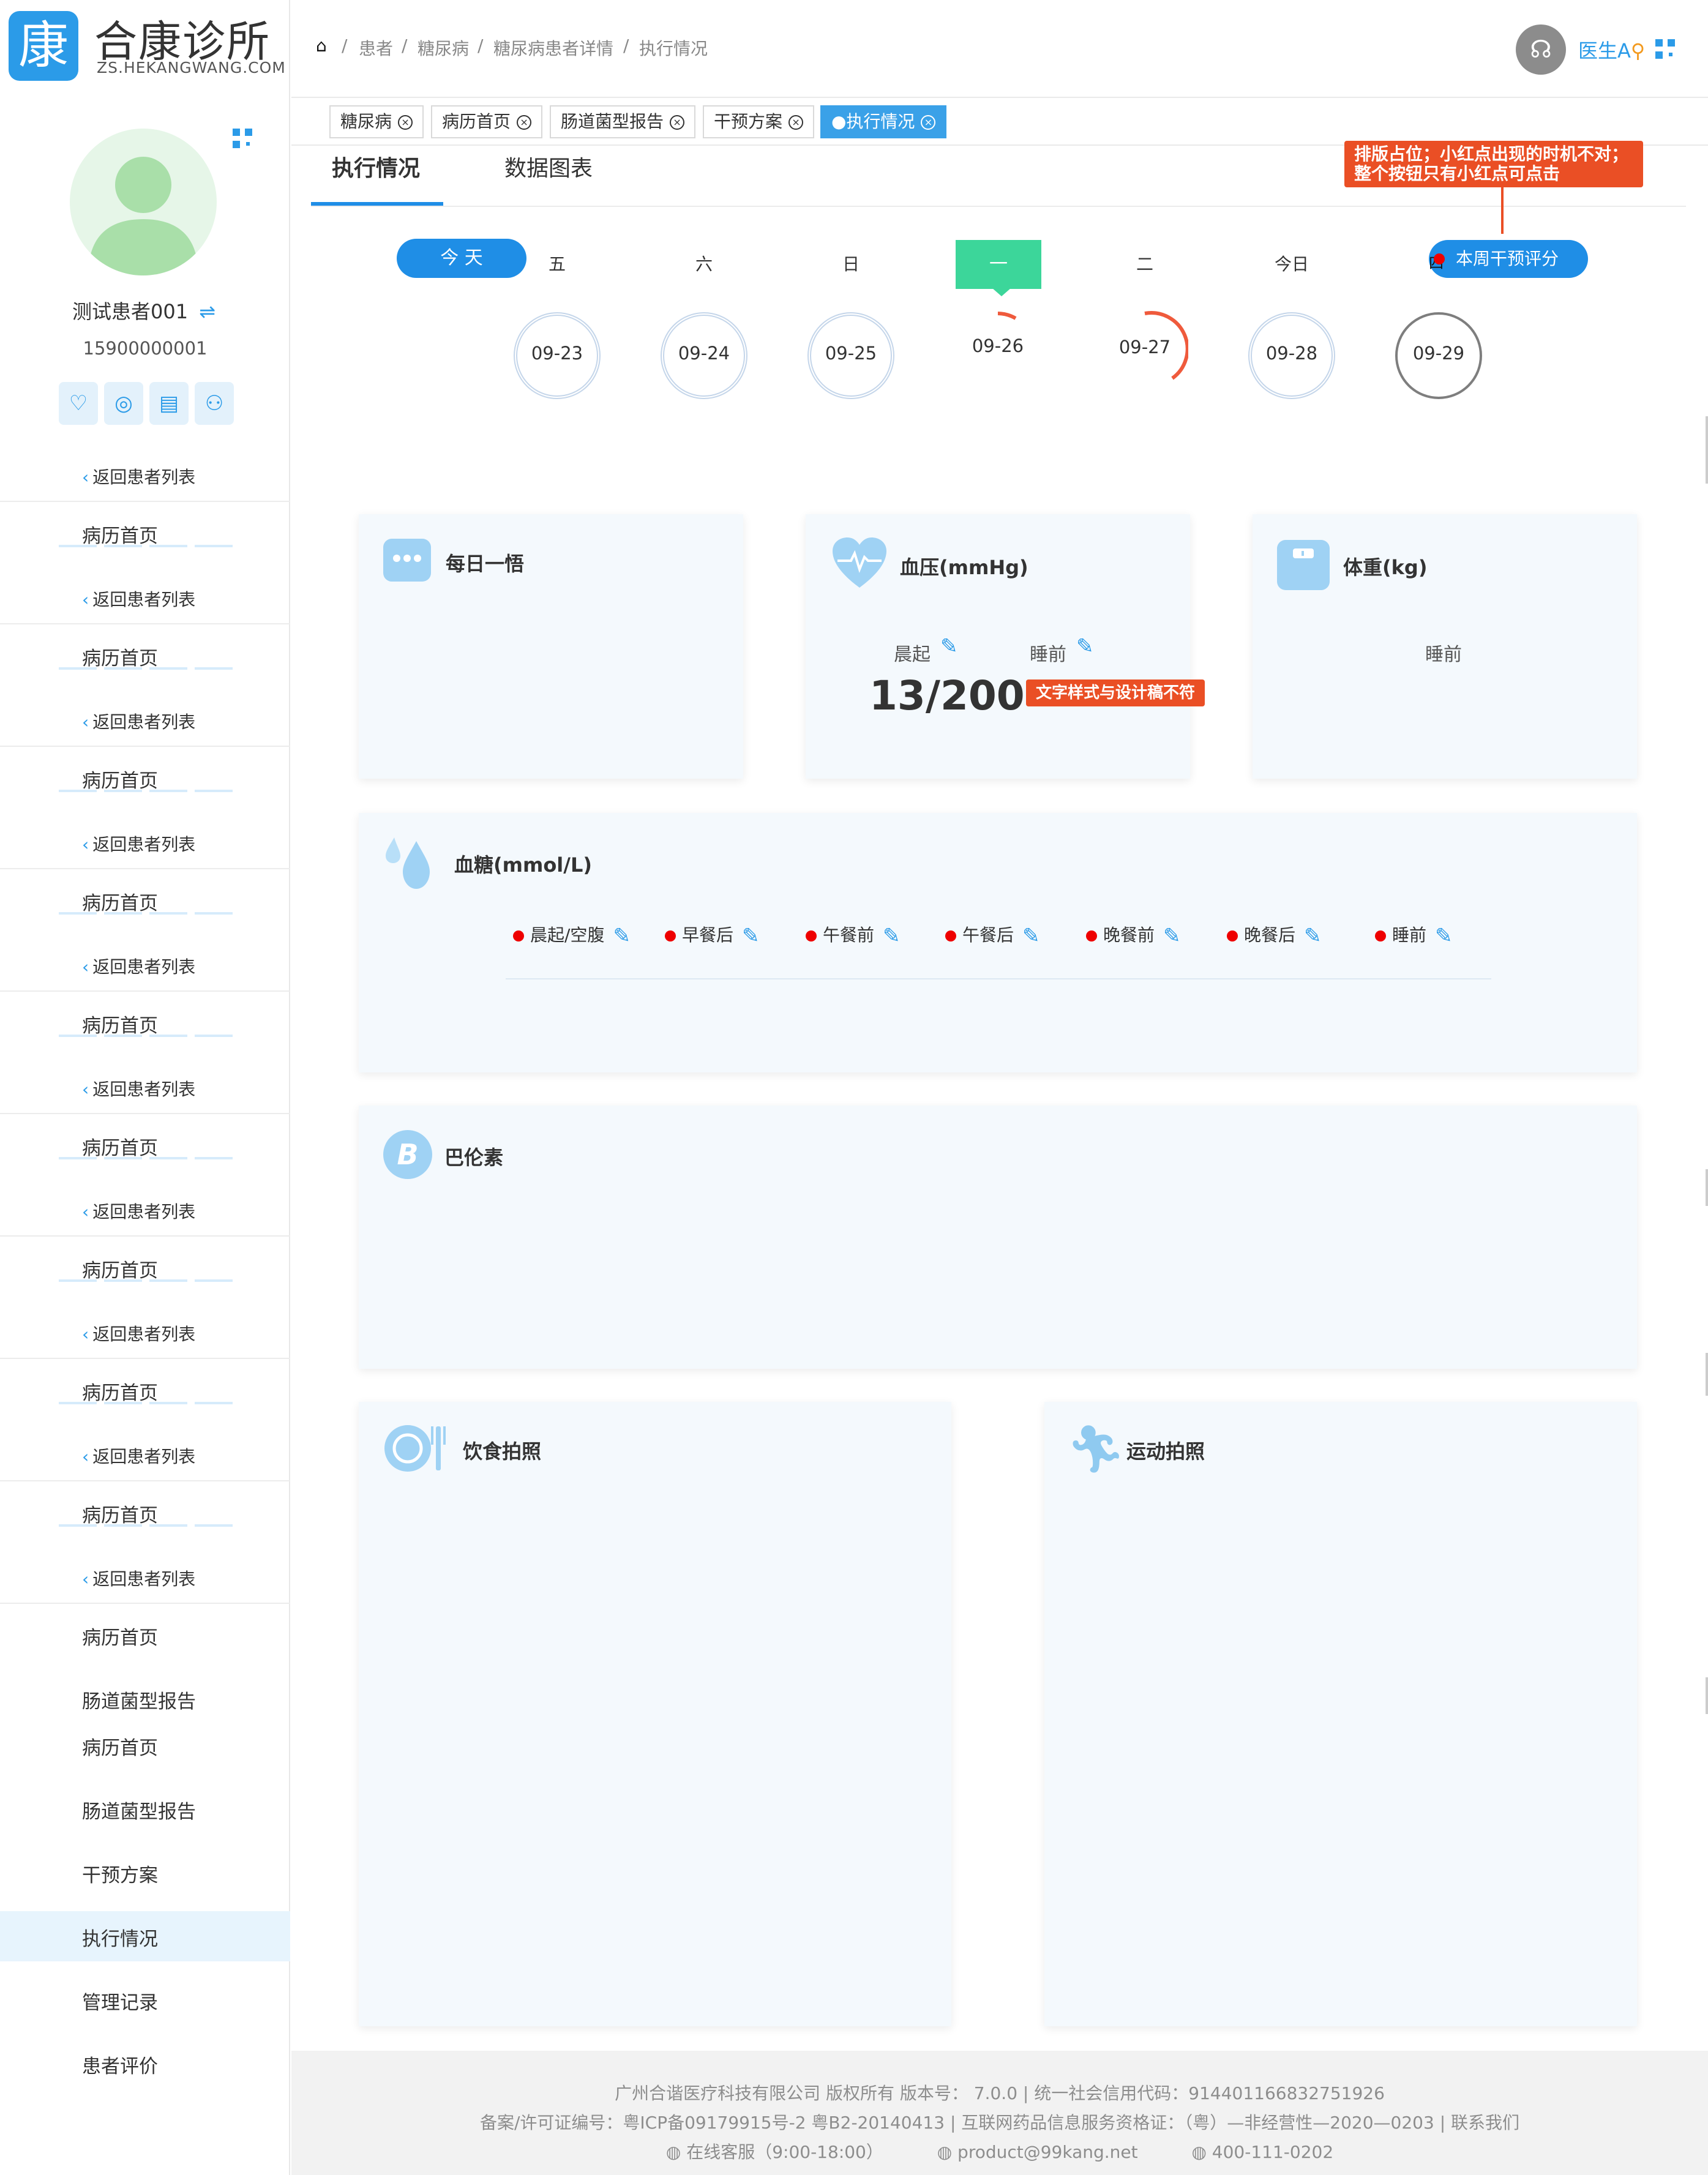 This screenshot has height=2175, width=1708. What do you see at coordinates (78, 403) in the screenshot?
I see `health-icon: ♡` at bounding box center [78, 403].